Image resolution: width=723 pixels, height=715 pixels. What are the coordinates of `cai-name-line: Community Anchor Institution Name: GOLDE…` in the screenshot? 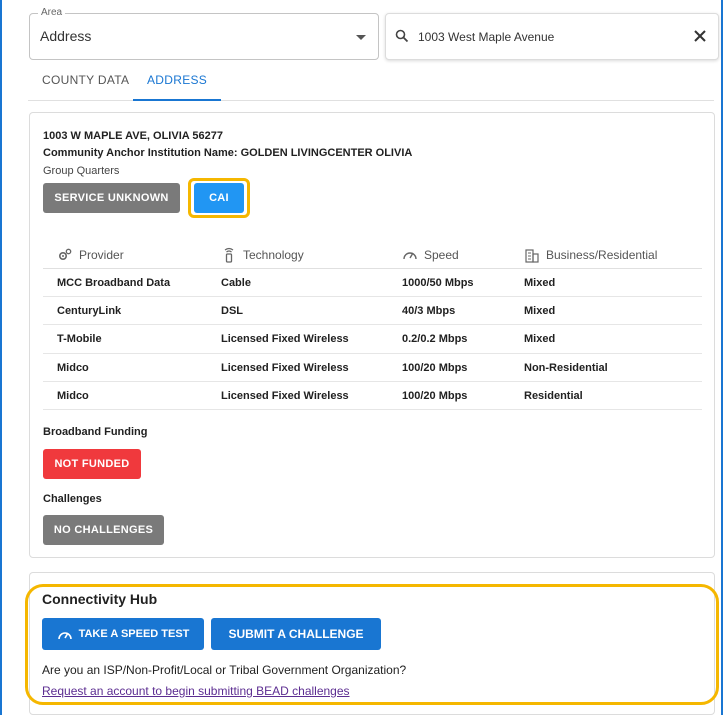 It's located at (228, 153).